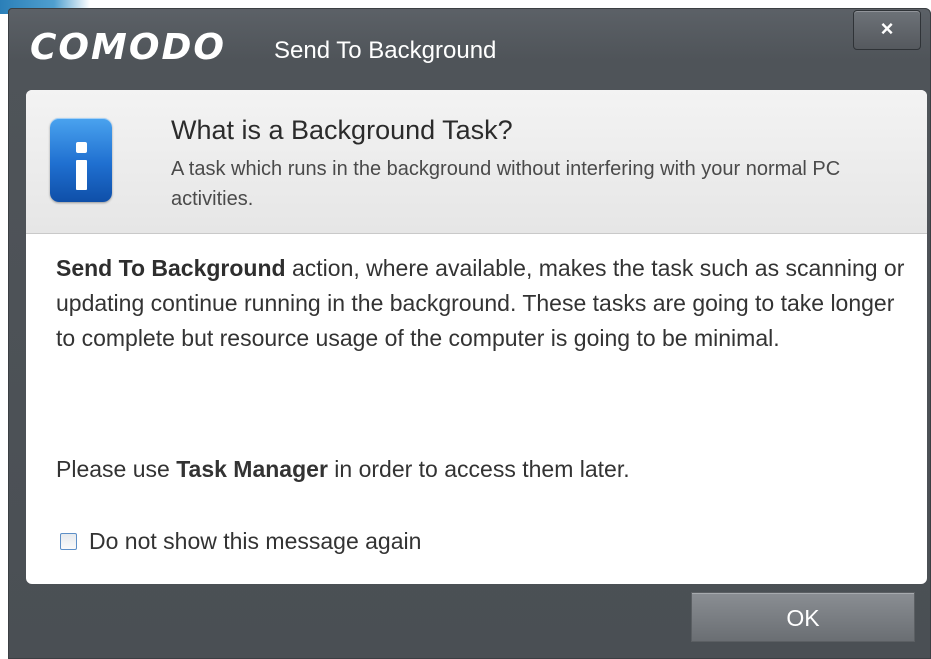 This screenshot has width=931, height=659. What do you see at coordinates (255, 541) in the screenshot?
I see `do-not-show-again-label: Do not show this message again` at bounding box center [255, 541].